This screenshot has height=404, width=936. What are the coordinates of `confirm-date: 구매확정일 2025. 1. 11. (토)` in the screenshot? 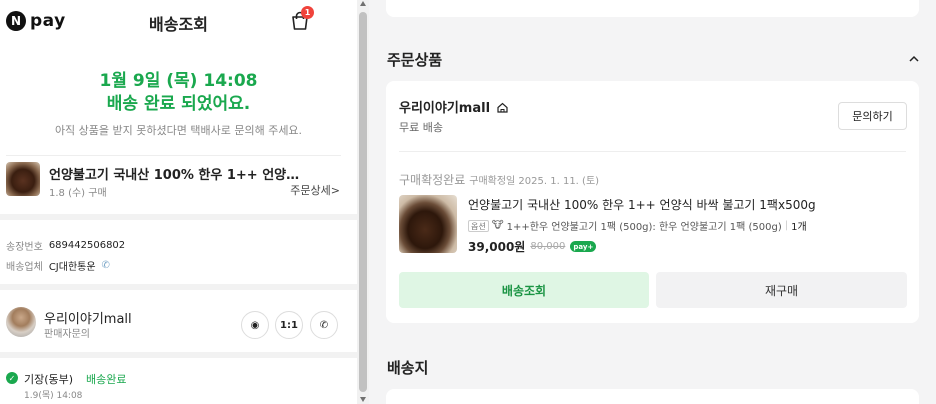 It's located at (534, 181).